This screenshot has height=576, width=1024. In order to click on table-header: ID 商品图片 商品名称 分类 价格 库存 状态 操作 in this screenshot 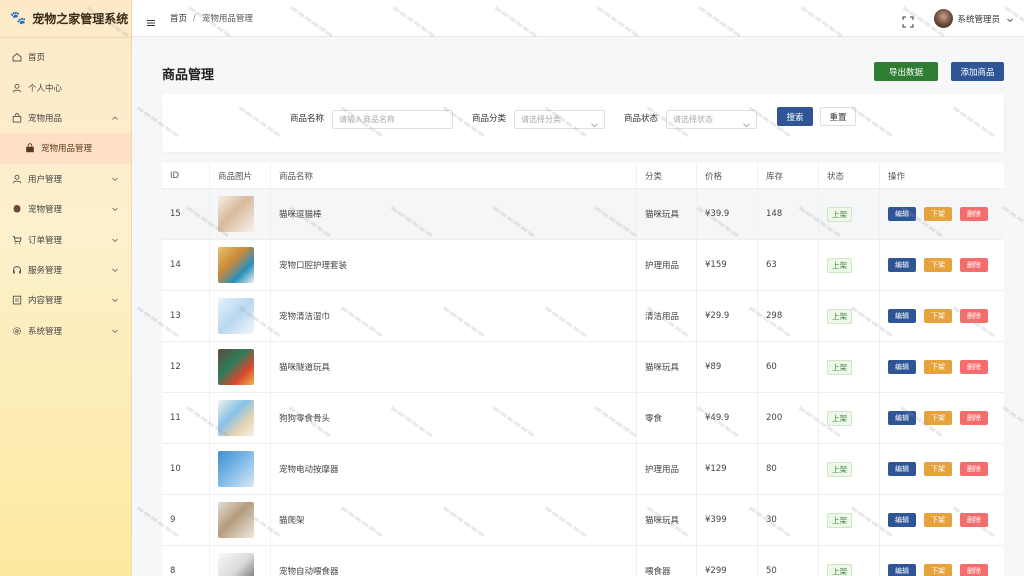, I will do `click(583, 176)`.